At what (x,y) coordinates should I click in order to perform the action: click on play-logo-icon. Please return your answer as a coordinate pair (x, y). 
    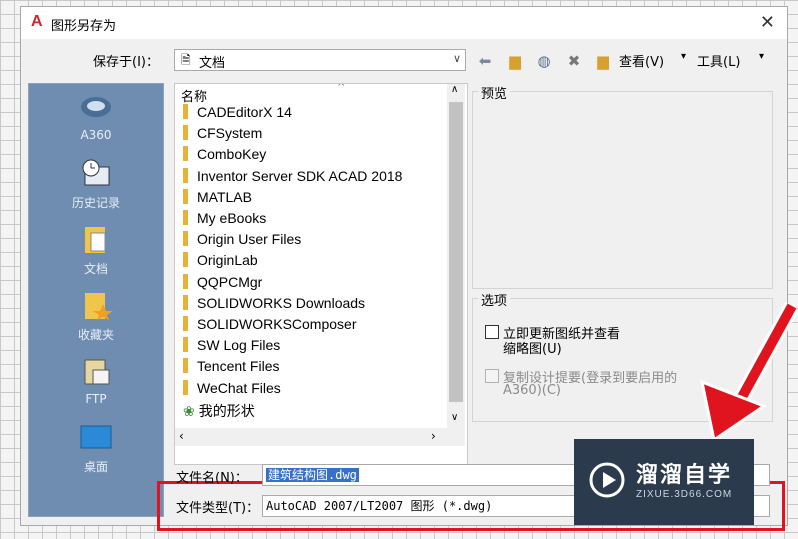
    Looking at the image, I should click on (607, 480).